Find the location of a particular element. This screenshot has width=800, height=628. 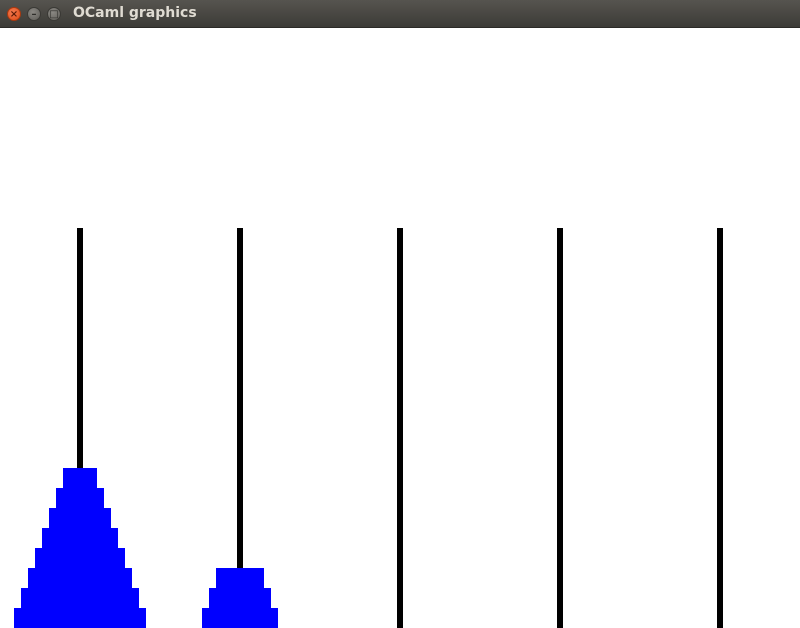

disk-peg2-size3 is located at coordinates (240, 618).